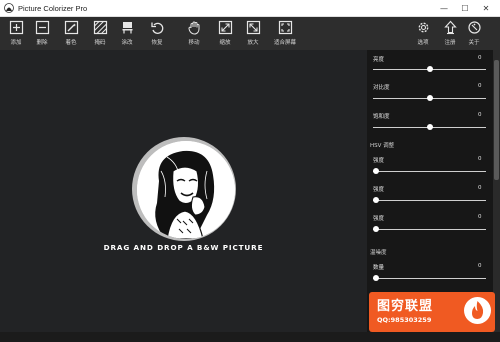  What do you see at coordinates (253, 43) in the screenshot?
I see `enlarge-label: 放大` at bounding box center [253, 43].